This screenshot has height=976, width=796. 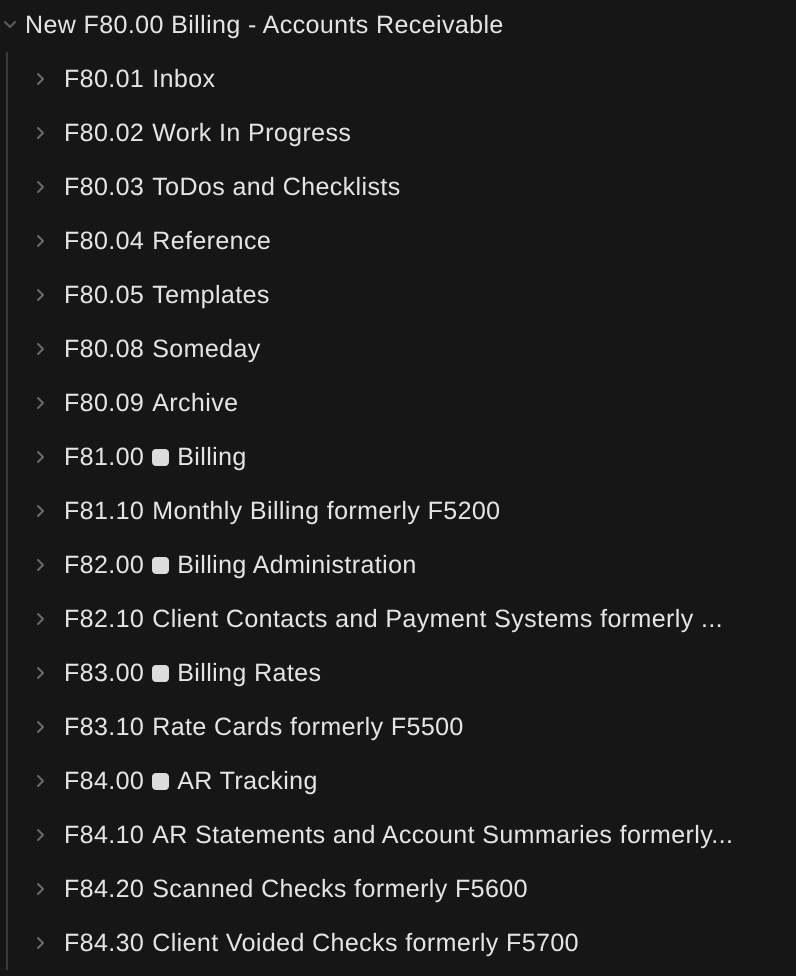 I want to click on folder-label: Archive, so click(x=195, y=403).